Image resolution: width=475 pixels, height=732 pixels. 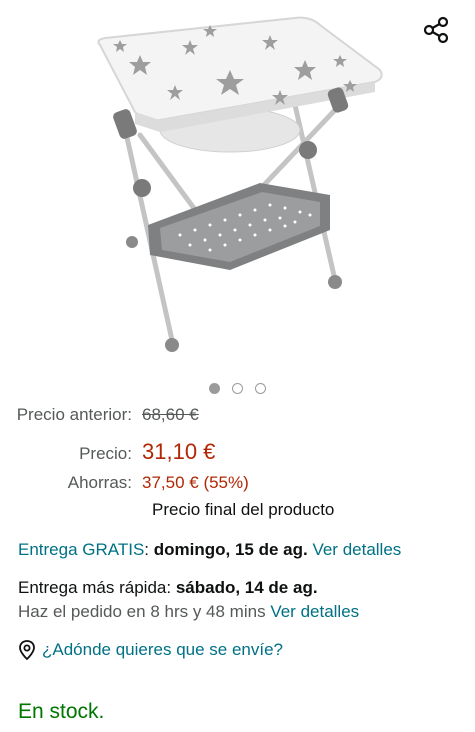 I want to click on current-price-value: 31,10 €, so click(x=179, y=451).